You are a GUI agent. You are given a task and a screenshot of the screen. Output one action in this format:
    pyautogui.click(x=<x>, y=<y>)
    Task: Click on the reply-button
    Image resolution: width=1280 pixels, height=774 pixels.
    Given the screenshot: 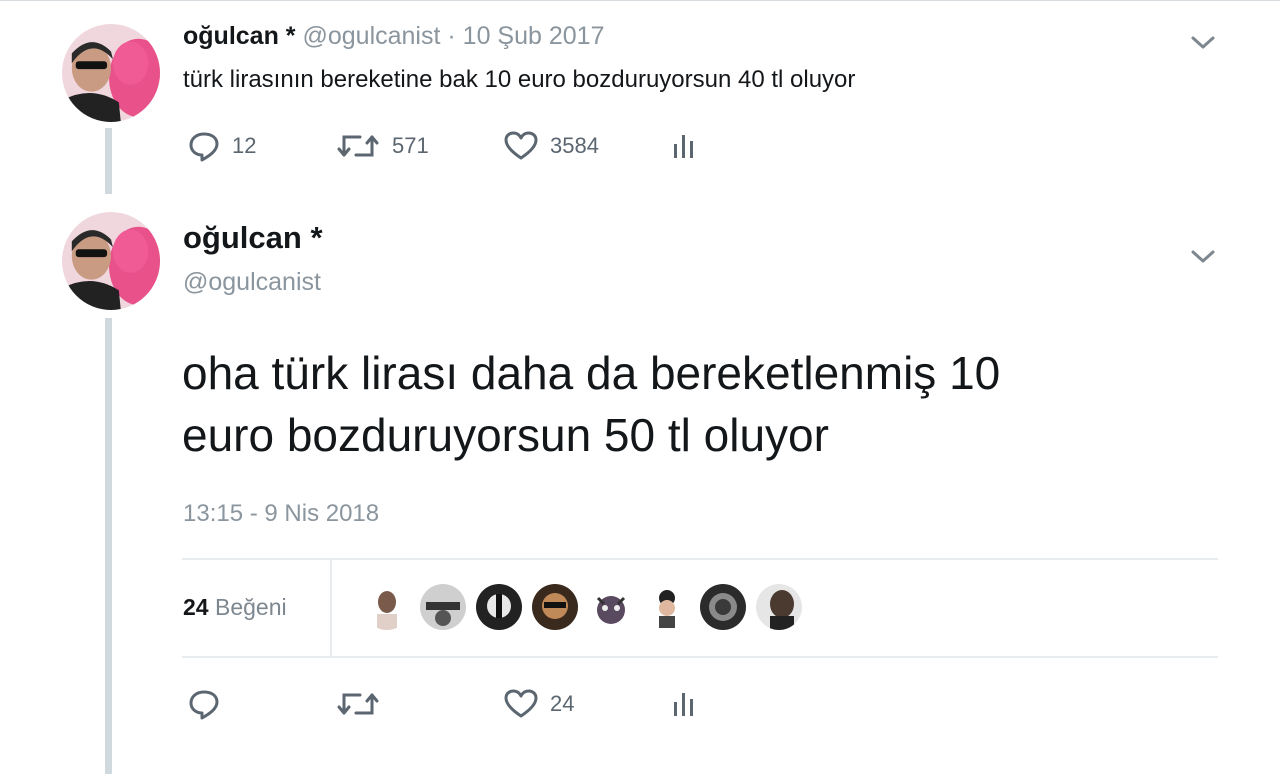 What is the action you would take?
    pyautogui.click(x=262, y=704)
    